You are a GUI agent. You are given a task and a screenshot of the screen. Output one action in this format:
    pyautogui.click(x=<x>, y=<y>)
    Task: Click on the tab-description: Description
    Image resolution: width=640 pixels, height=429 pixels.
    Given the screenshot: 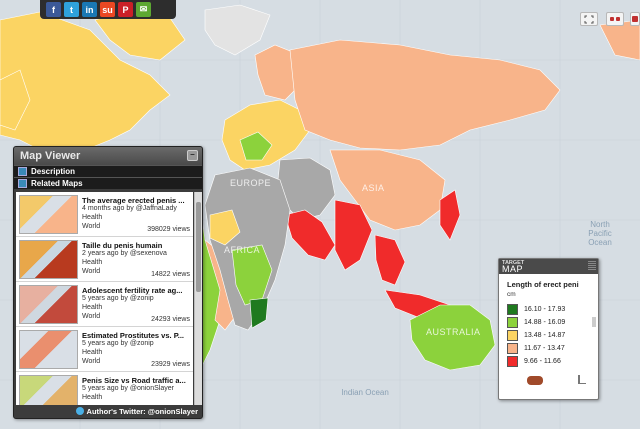 What is the action you would take?
    pyautogui.click(x=108, y=171)
    